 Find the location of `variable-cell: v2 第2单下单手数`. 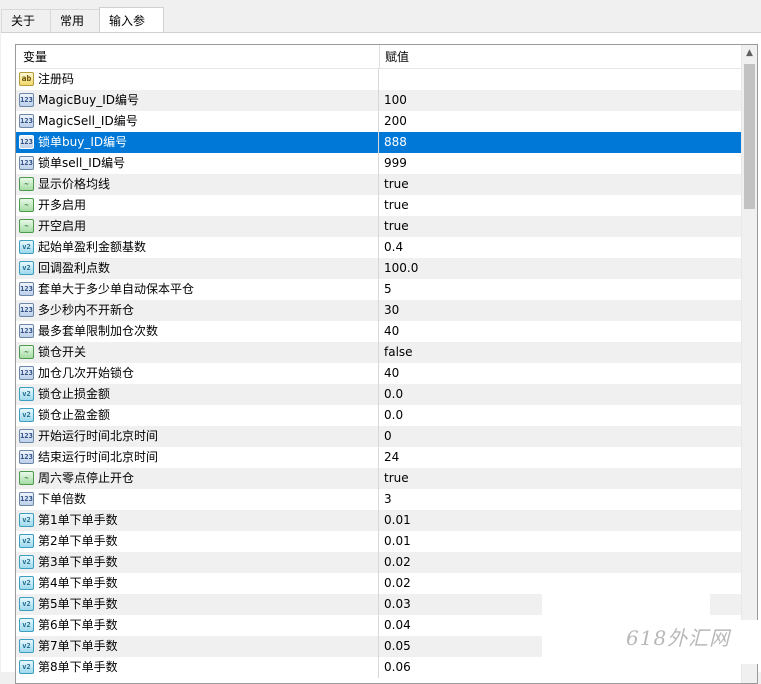

variable-cell: v2 第2单下单手数 is located at coordinates (197, 541).